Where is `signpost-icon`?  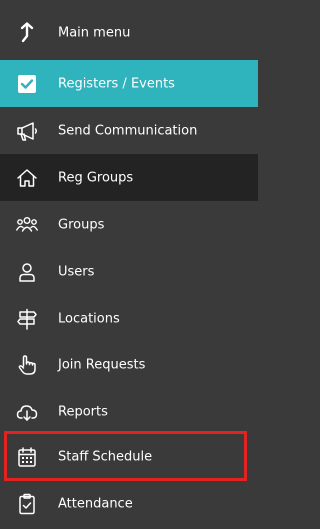 signpost-icon is located at coordinates (27, 319).